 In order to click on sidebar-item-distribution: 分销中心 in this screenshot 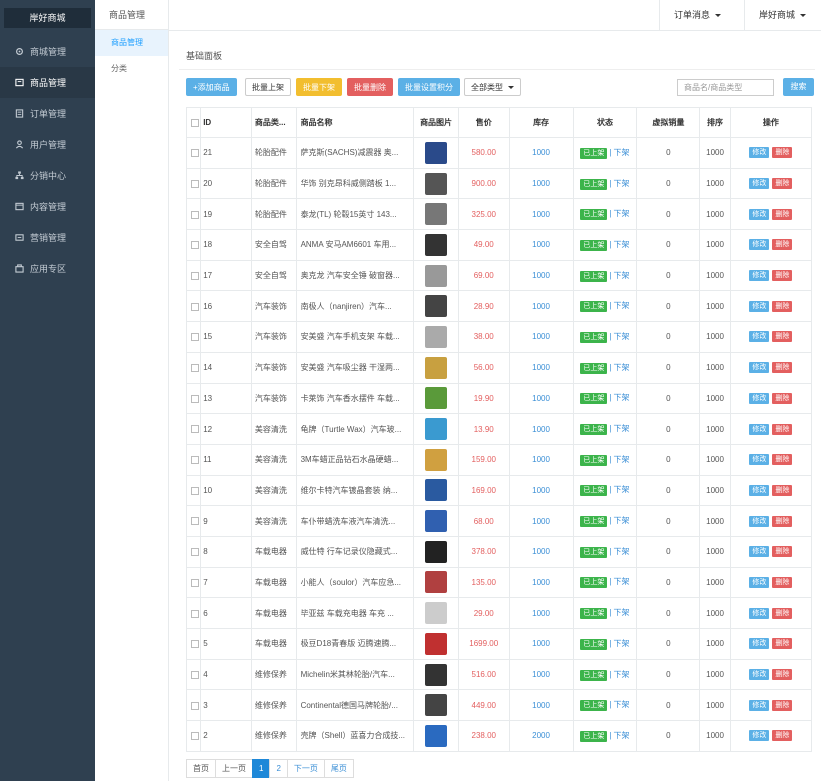, I will do `click(47, 175)`.